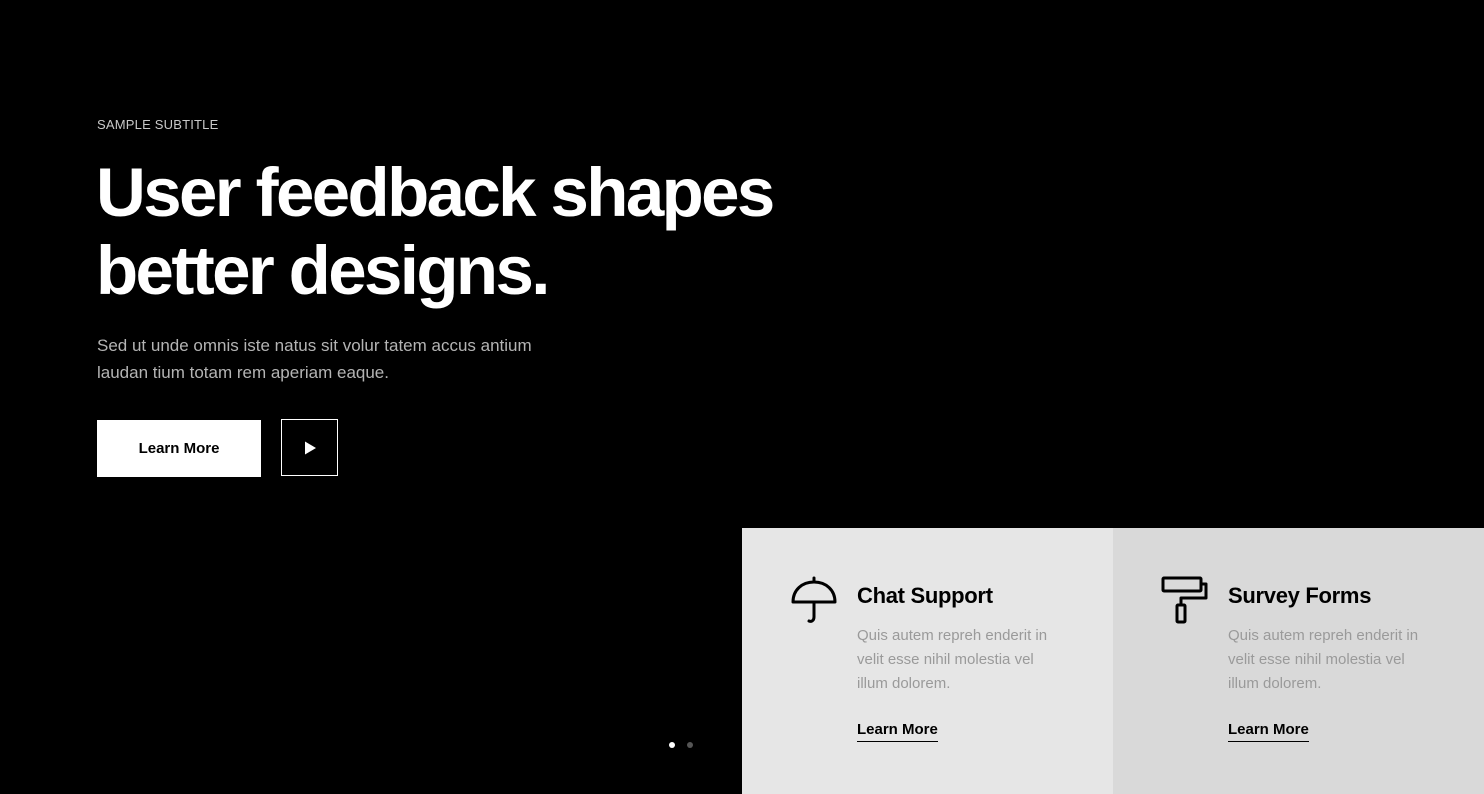 This screenshot has height=794, width=1484. Describe the element at coordinates (814, 599) in the screenshot. I see `umbrella-icon` at that location.